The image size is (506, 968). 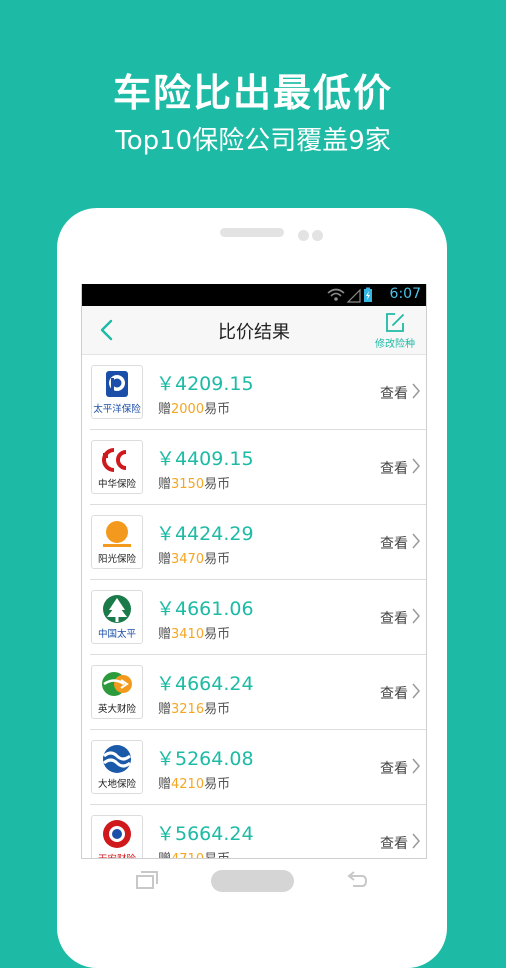 I want to click on edit-coverage-label: 修改险种, so click(x=395, y=344).